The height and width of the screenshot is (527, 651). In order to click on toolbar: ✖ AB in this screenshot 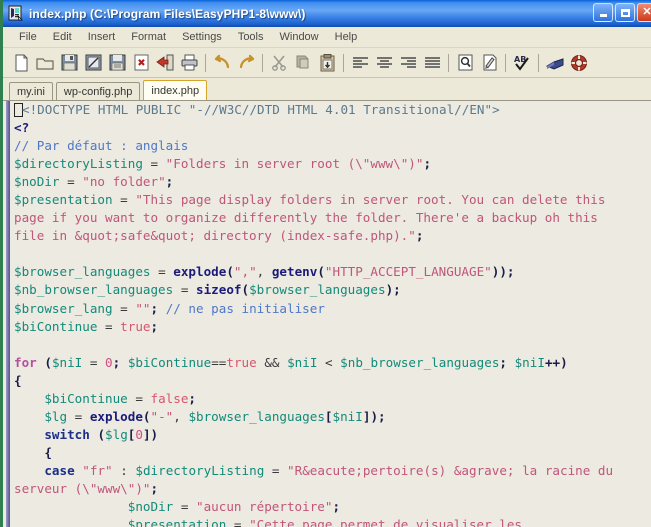, I will do `click(327, 63)`.